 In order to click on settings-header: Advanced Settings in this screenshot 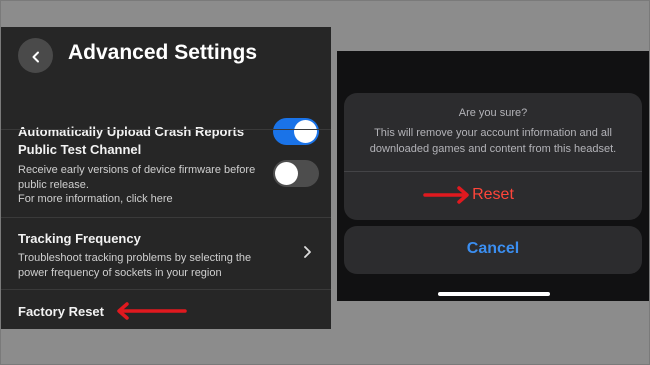, I will do `click(165, 55)`.